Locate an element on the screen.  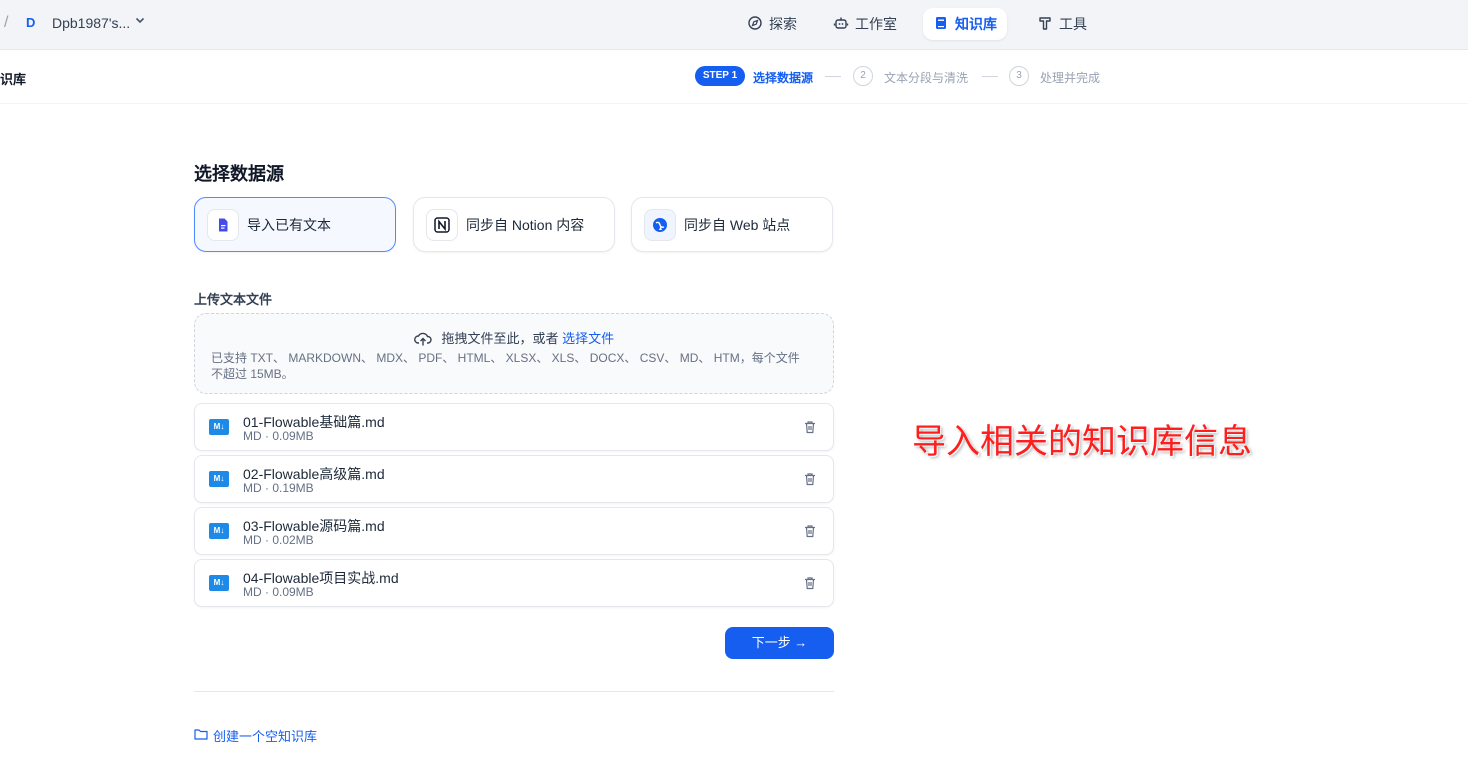
nav-knowledge-label: 知识库 is located at coordinates (976, 24).